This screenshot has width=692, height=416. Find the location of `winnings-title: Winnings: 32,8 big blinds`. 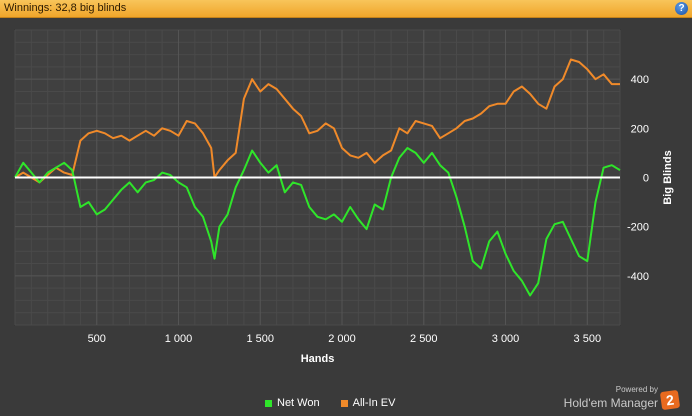

winnings-title: Winnings: 32,8 big blinds is located at coordinates (65, 8).